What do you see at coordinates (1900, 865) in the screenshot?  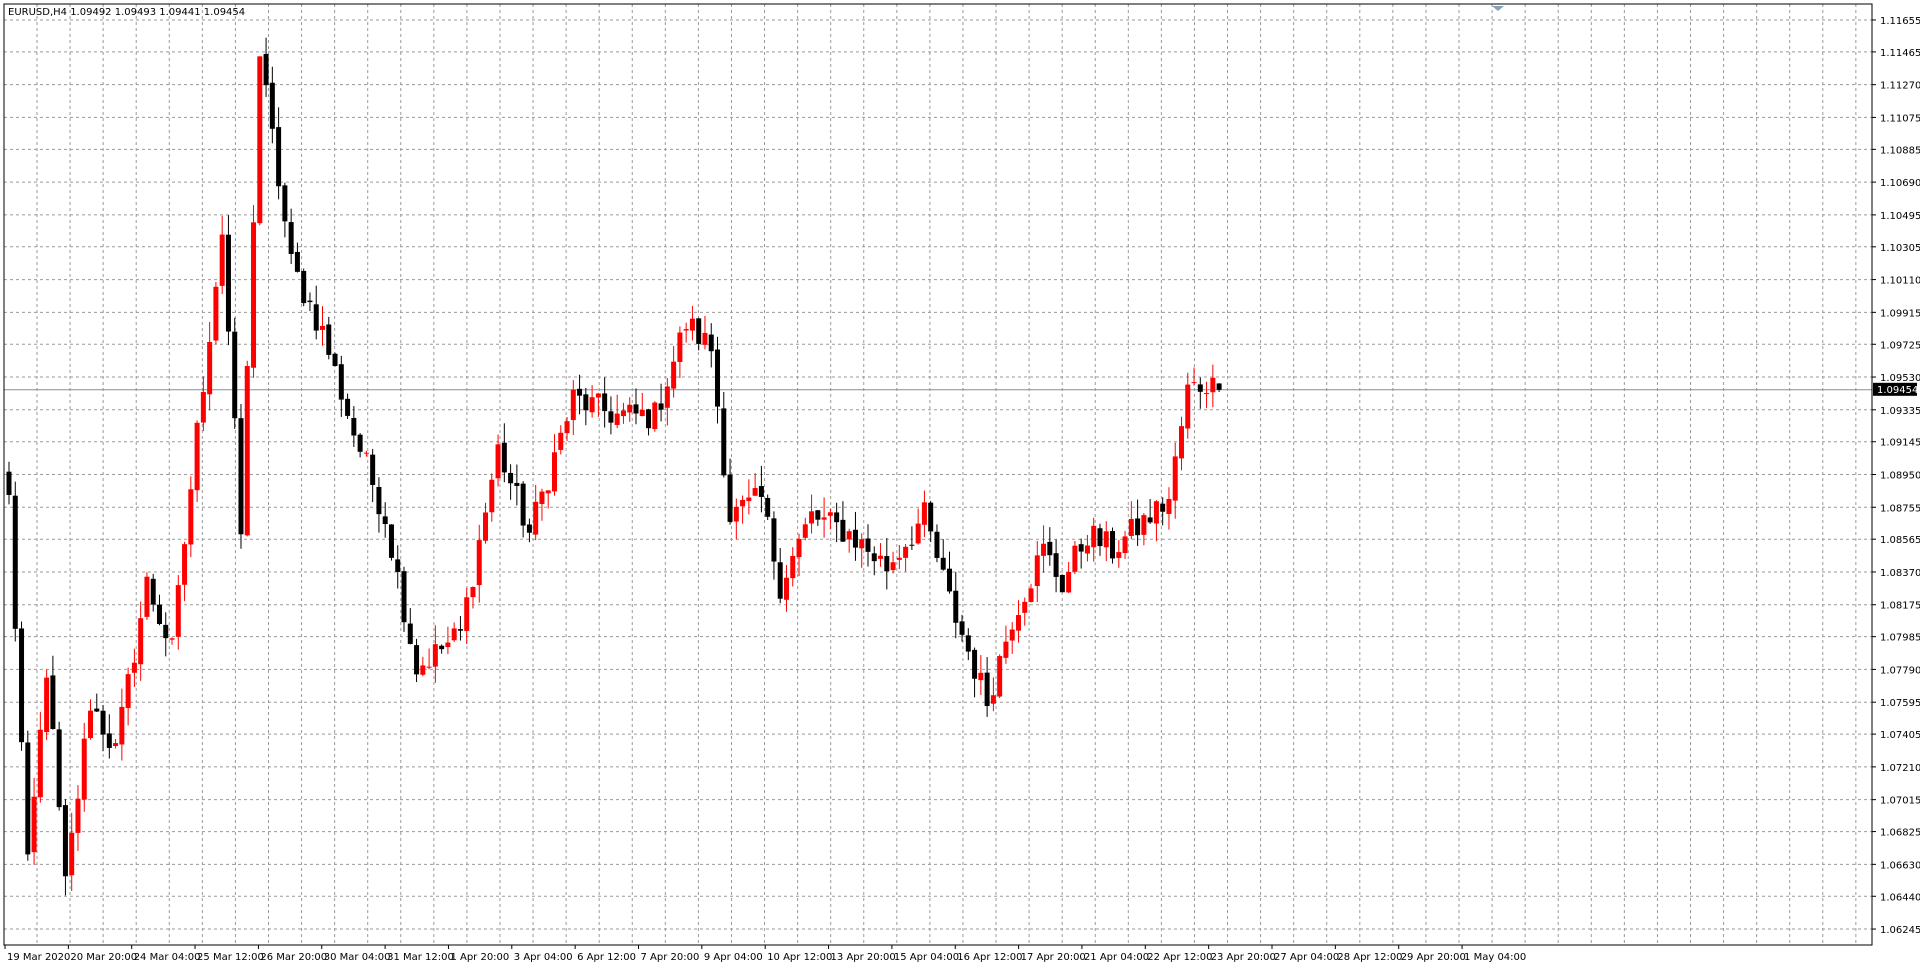 I see `price-tick-label: 1.06630` at bounding box center [1900, 865].